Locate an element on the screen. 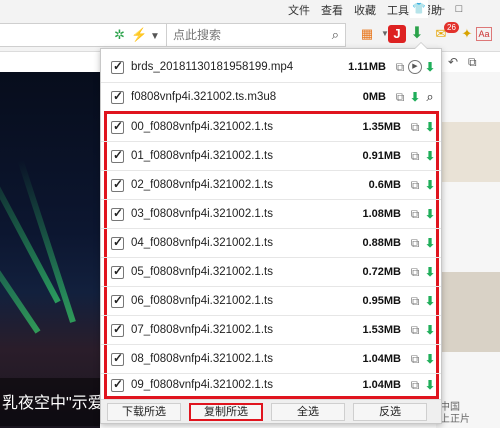  file-row: 02_f0808vnfp4i.321002.1.ts 0.6MB ⧉ ⬇ is located at coordinates (272, 185).